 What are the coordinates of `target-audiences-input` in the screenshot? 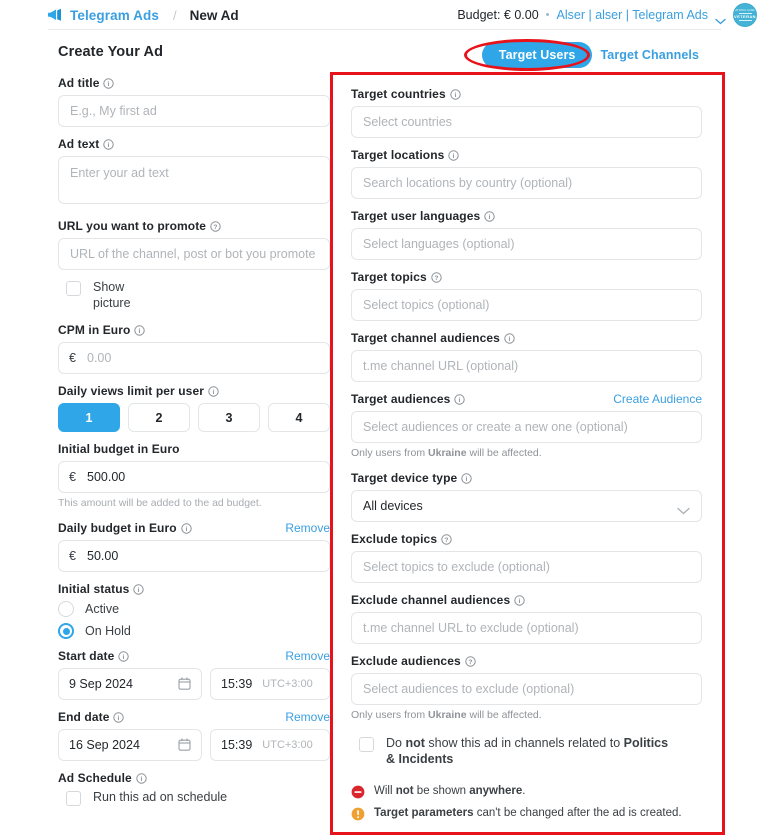 It's located at (526, 427).